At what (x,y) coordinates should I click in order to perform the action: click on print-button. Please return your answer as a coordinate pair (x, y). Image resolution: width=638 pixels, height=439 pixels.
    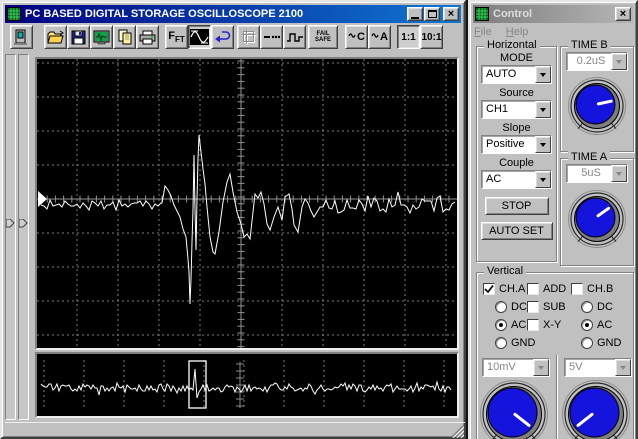
    Looking at the image, I should click on (147, 37).